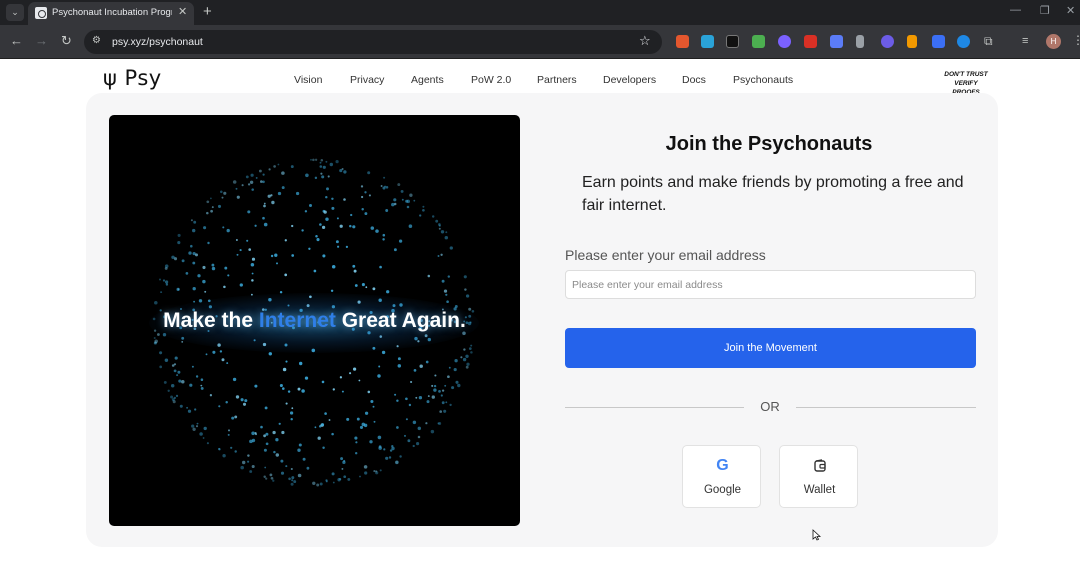 This screenshot has width=1080, height=577. Describe the element at coordinates (16, 41) in the screenshot. I see `back-icon: ←` at that location.